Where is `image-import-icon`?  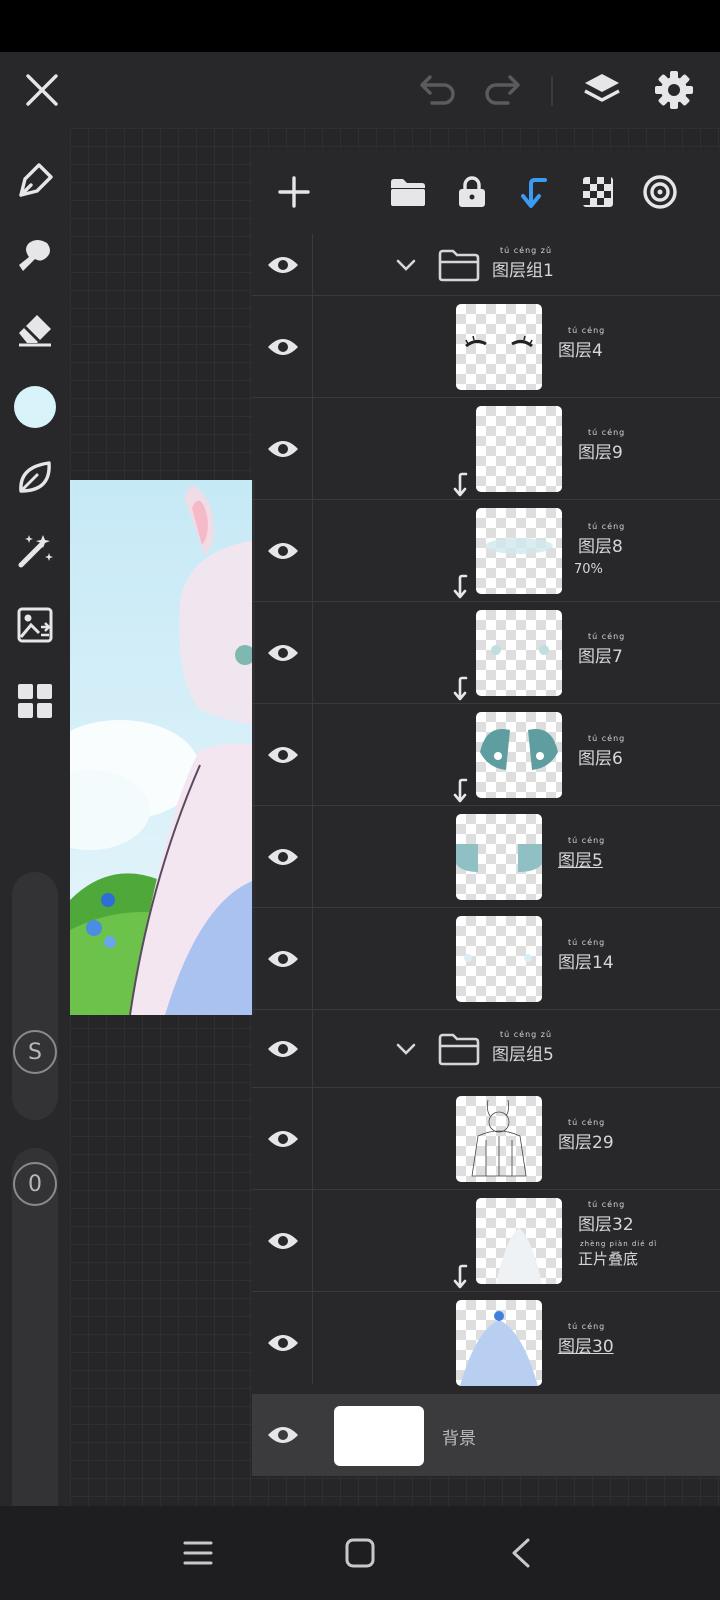 image-import-icon is located at coordinates (35, 625).